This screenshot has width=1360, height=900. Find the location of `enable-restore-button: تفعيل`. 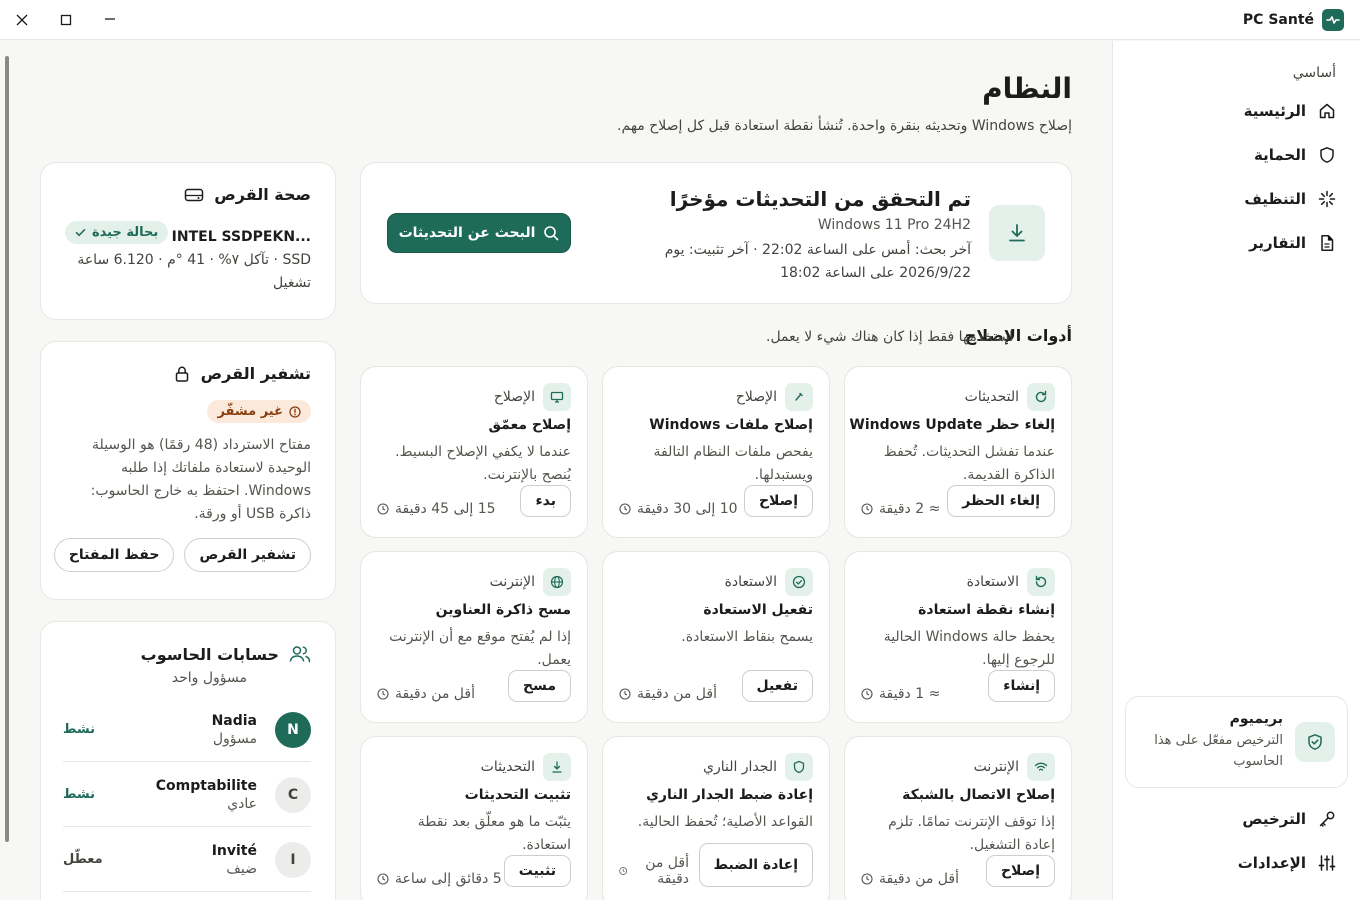

enable-restore-button: تفعيل is located at coordinates (777, 686).